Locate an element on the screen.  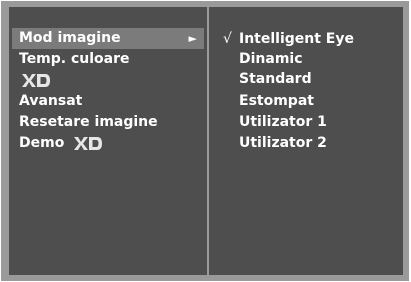
option-utilizator-2: Utilizator 2 is located at coordinates (275, 143).